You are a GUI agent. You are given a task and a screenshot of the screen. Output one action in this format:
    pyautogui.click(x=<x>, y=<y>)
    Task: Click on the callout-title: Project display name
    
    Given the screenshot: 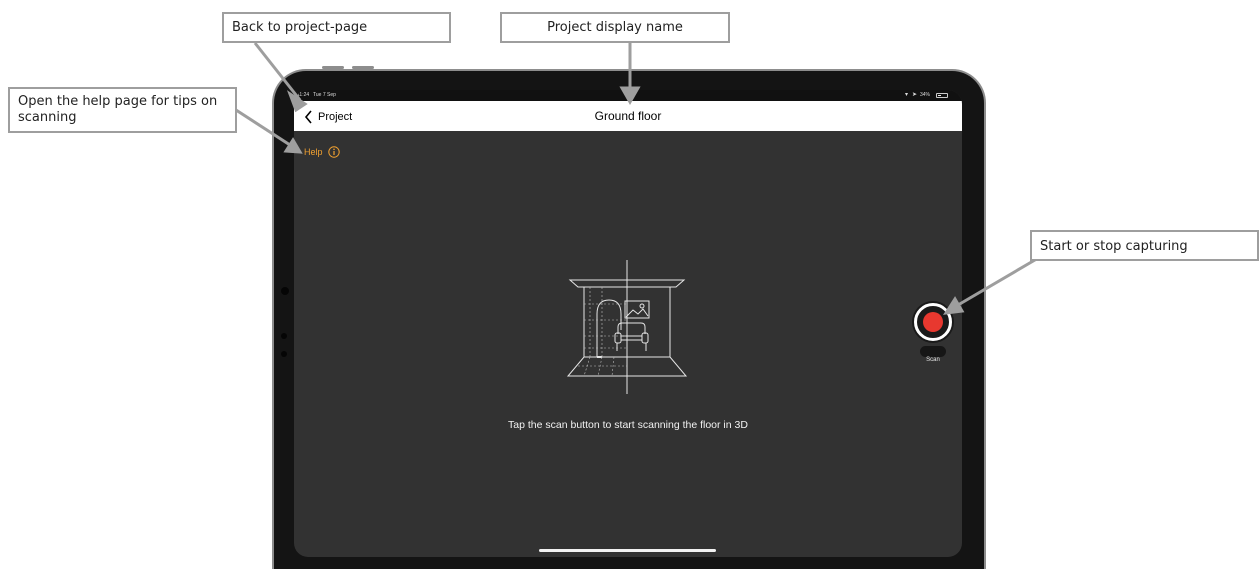 What is the action you would take?
    pyautogui.click(x=615, y=27)
    